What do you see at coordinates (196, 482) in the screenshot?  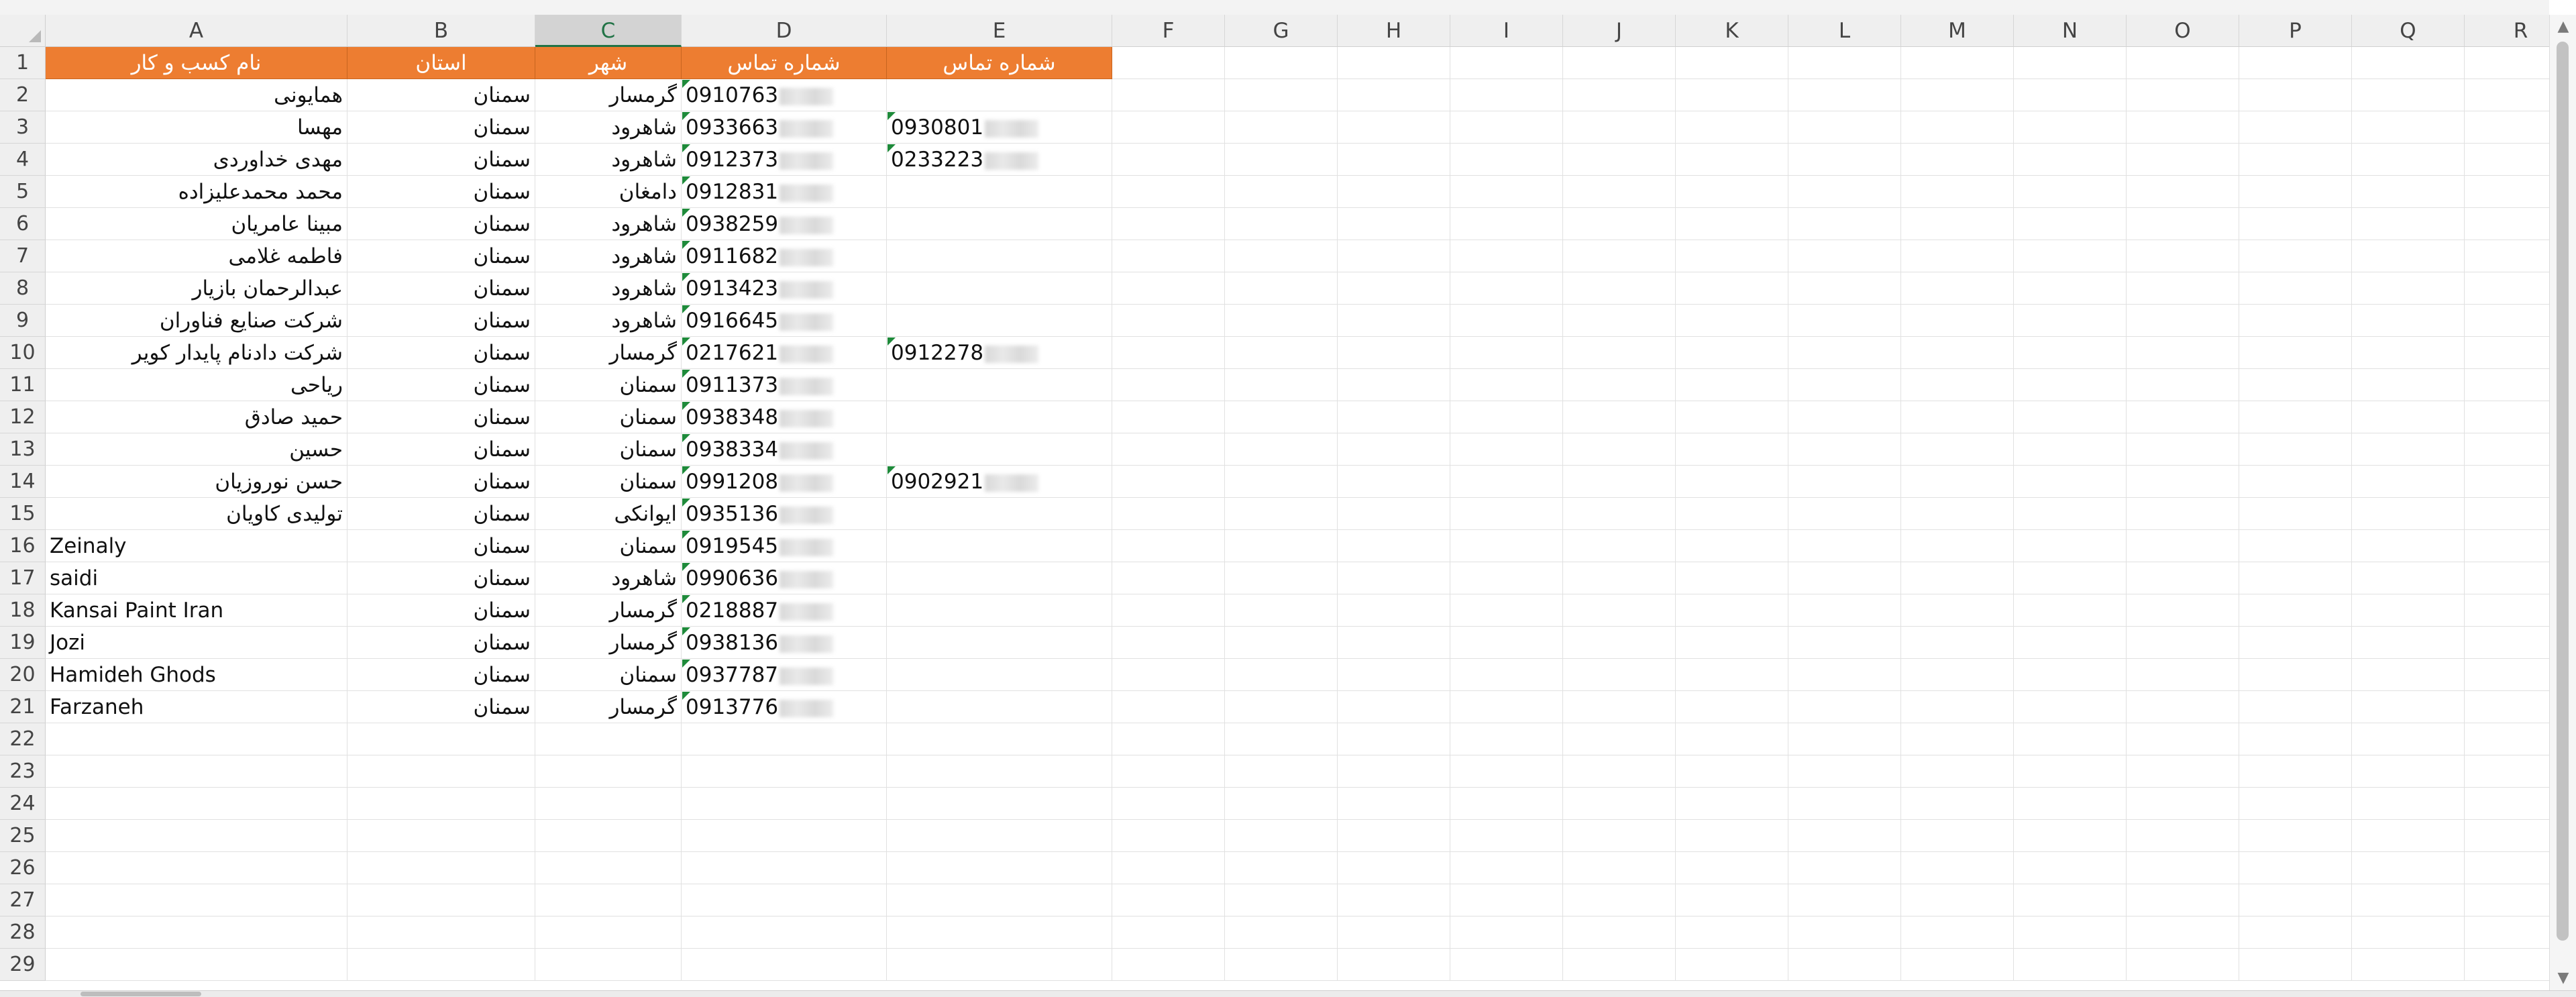 I see `business-name-cell: حسن نوروزیان` at bounding box center [196, 482].